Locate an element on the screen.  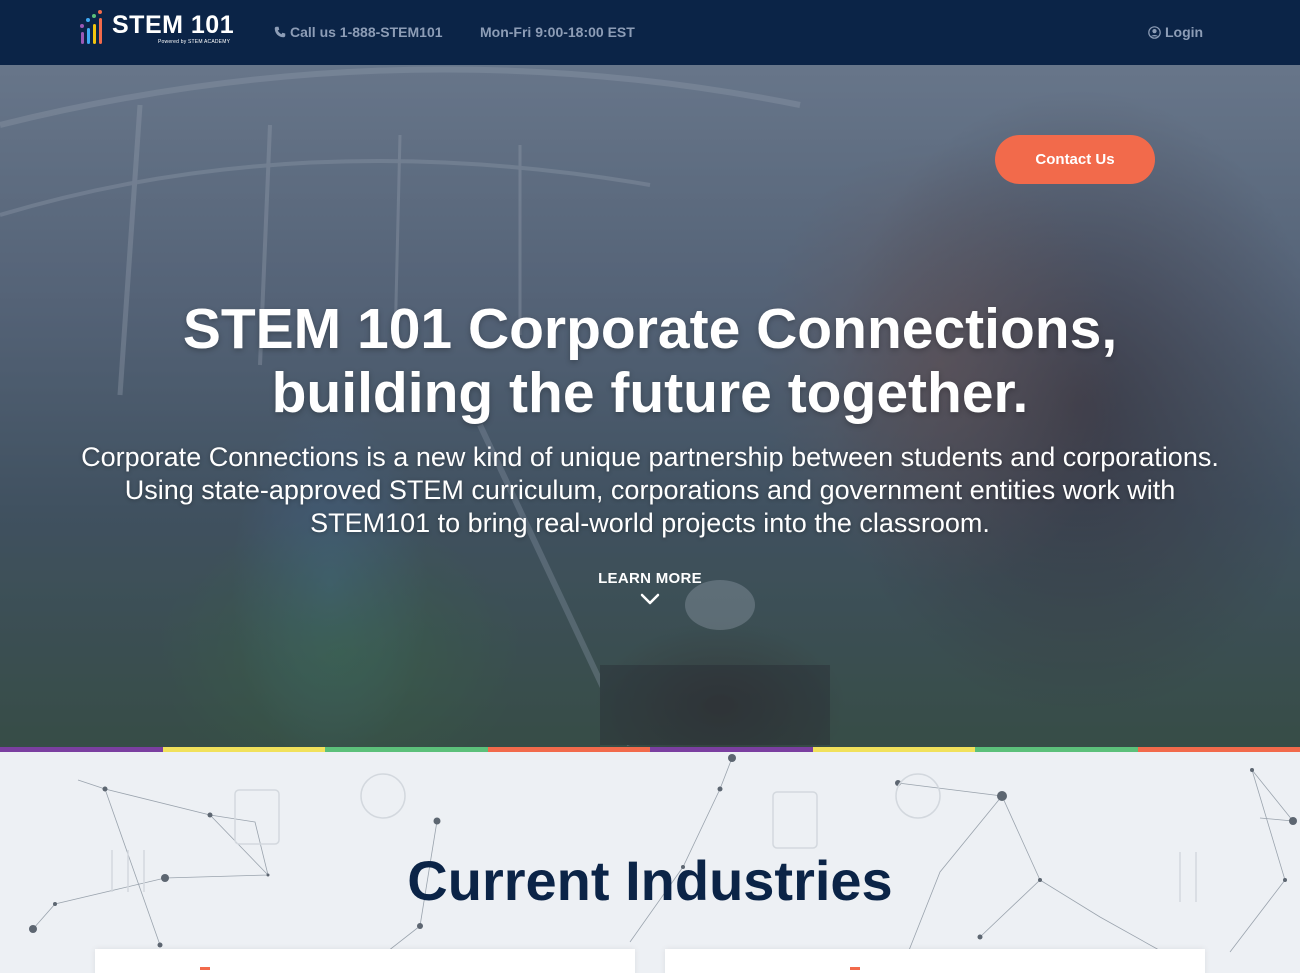
hero-title-line-2: building the future together. is located at coordinates (650, 393).